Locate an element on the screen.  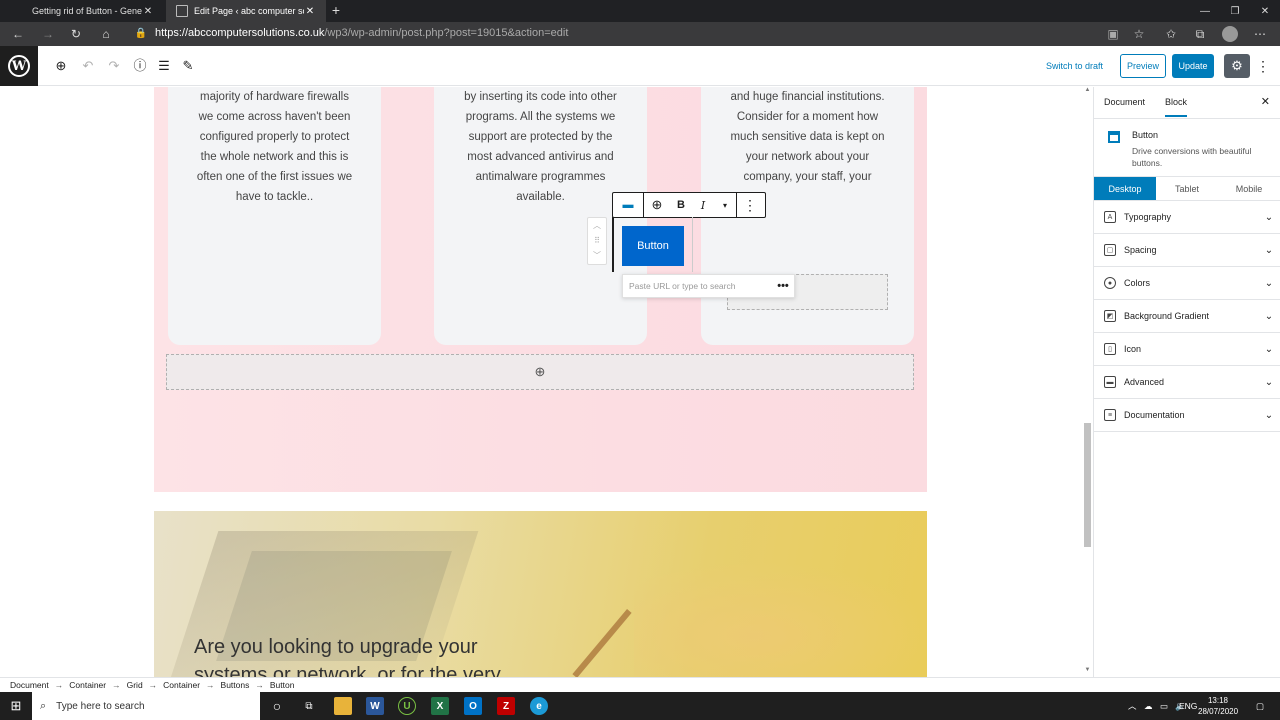
forward-icon: → is located at coordinates (48, 34).